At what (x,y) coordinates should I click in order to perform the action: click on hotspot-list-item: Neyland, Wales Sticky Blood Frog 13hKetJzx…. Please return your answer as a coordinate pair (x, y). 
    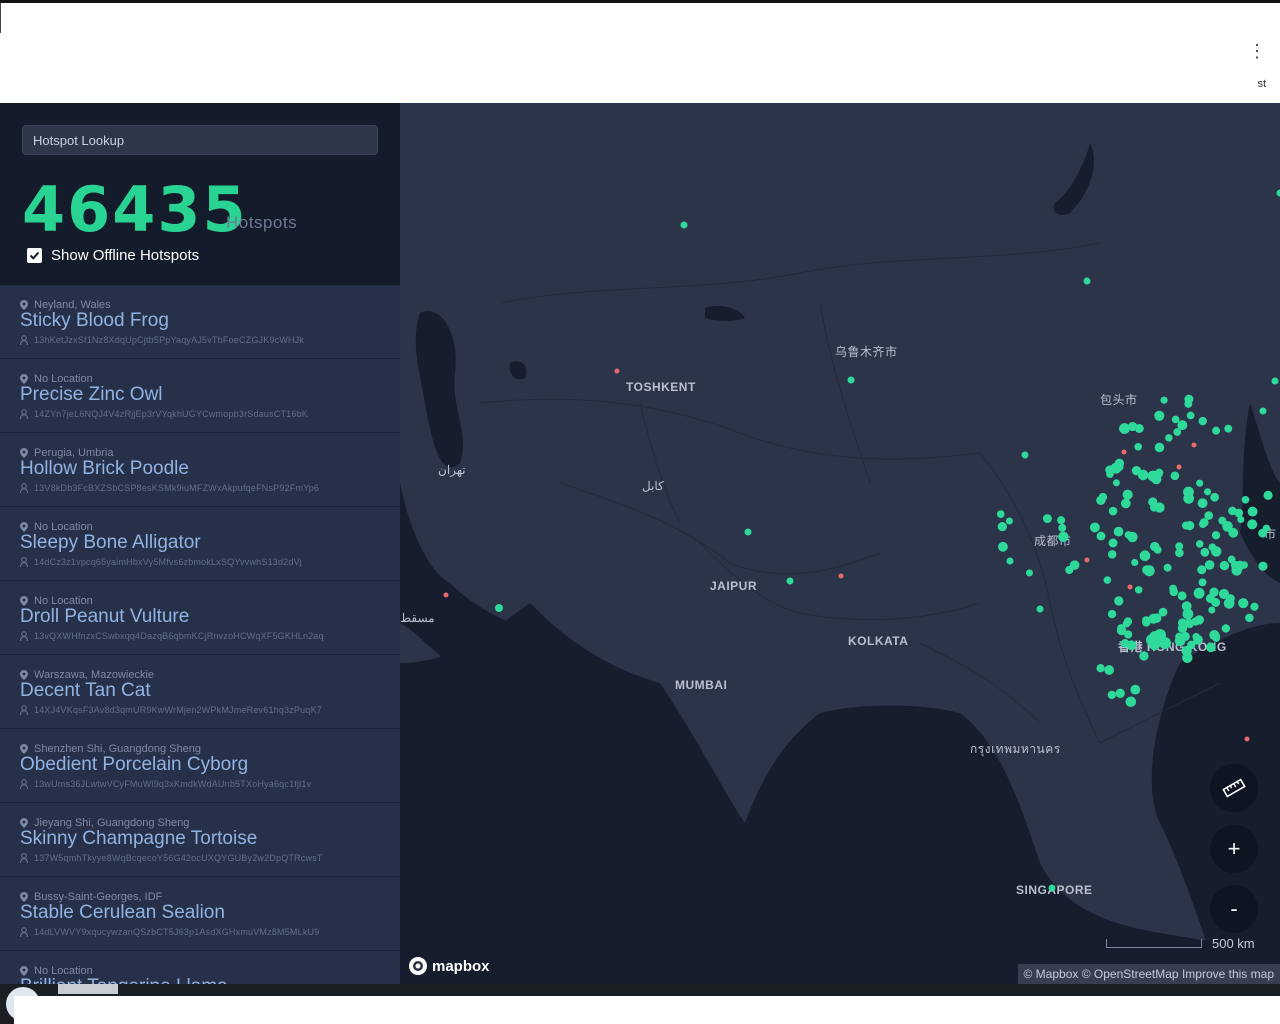
    Looking at the image, I should click on (200, 322).